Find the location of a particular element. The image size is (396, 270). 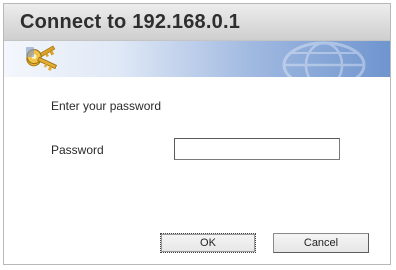

password-input is located at coordinates (257, 149).